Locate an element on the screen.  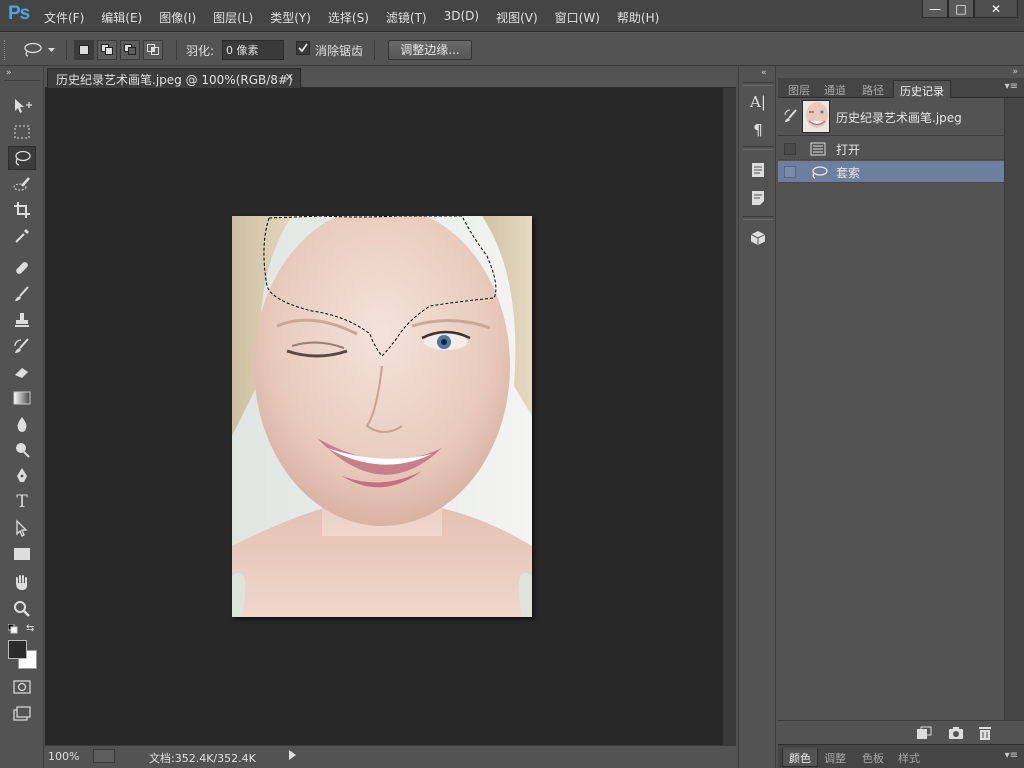
status-preview-icon is located at coordinates (104, 756).